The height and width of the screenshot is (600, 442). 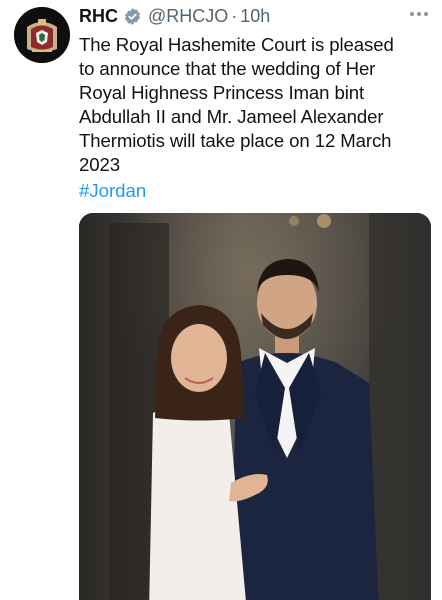 I want to click on tweet-text-line: to announce that the wedding of Her, so click(x=227, y=68).